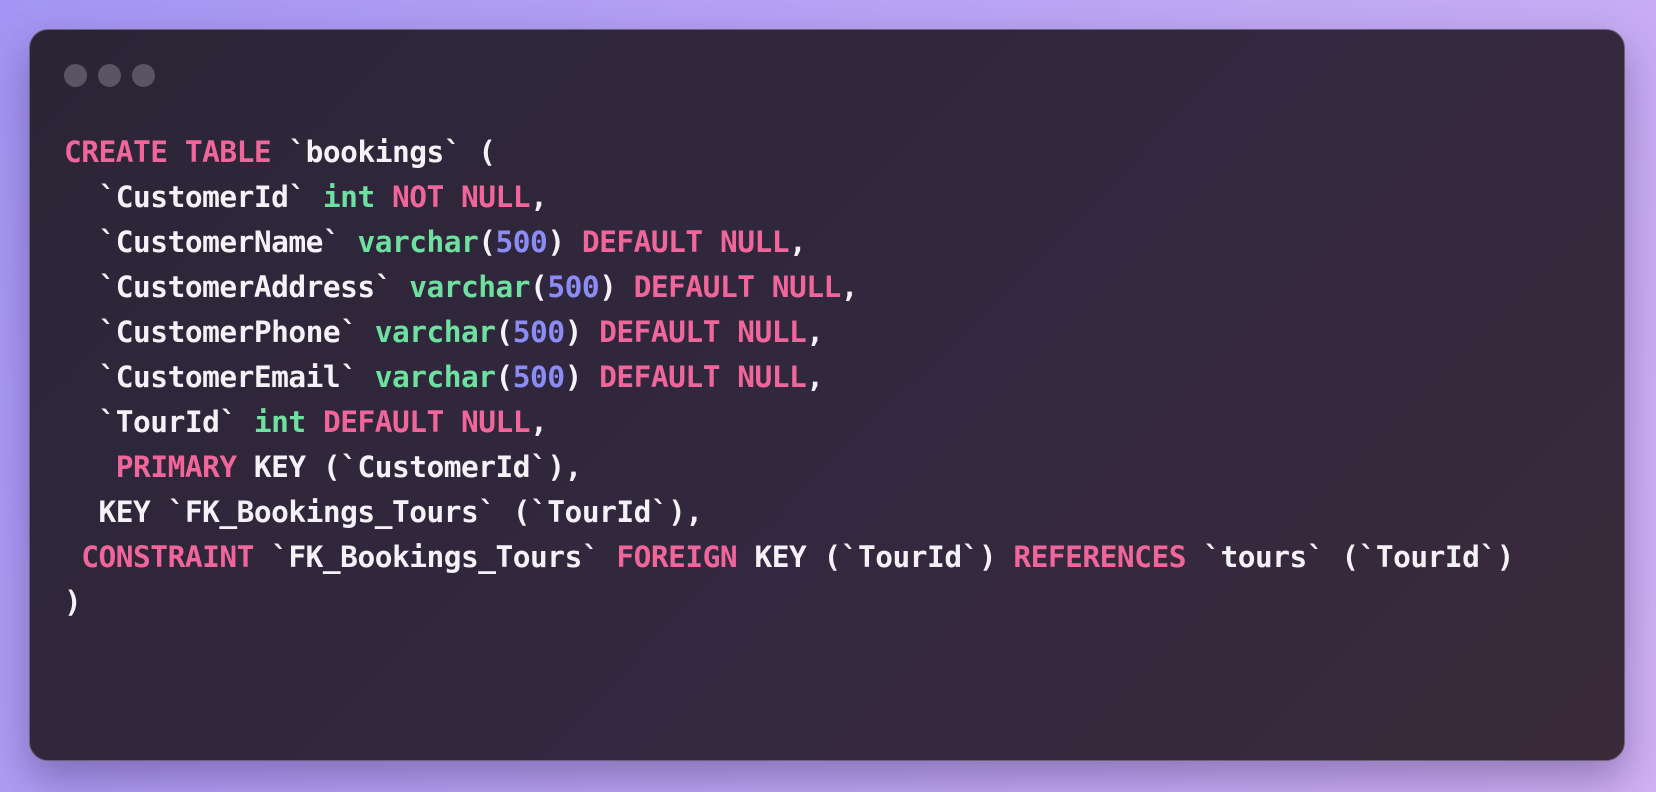 Image resolution: width=1656 pixels, height=792 pixels. I want to click on code-line: PRIMARY KEY (`CustomerId`),, so click(789, 467).